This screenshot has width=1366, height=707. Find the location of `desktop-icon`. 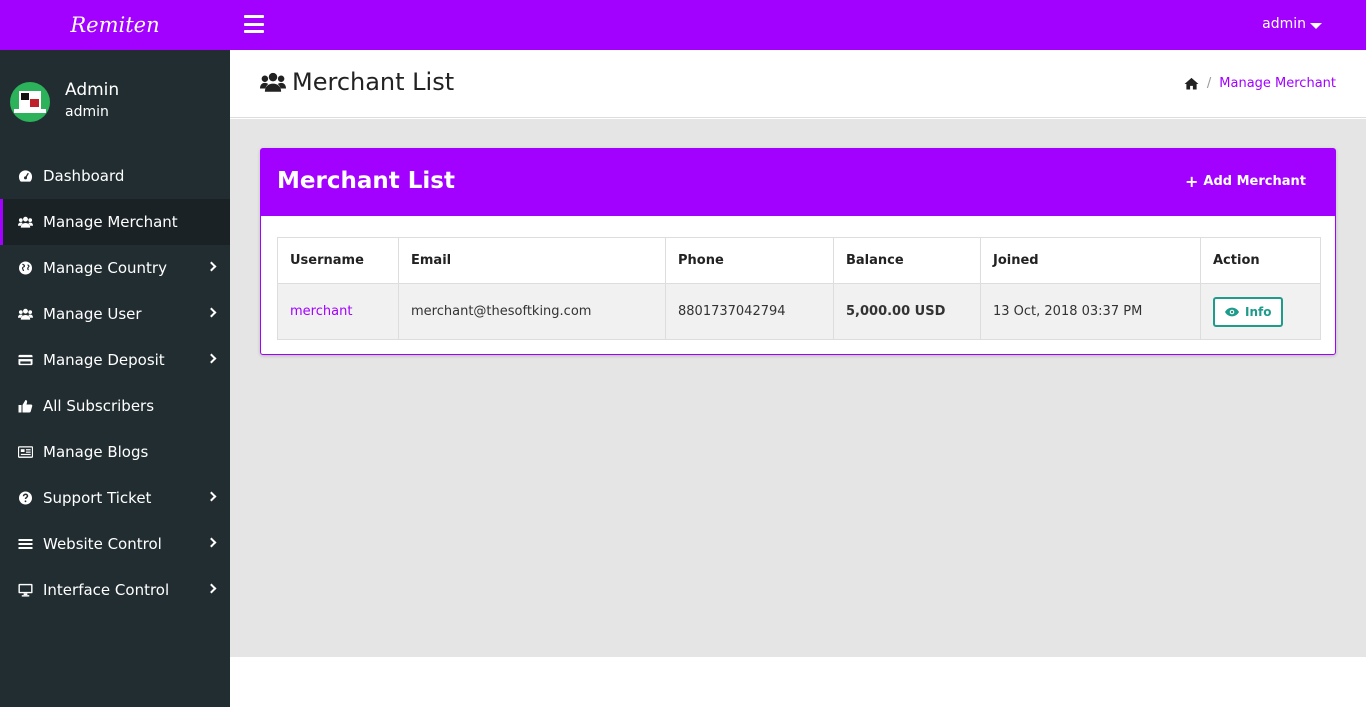

desktop-icon is located at coordinates (25, 590).